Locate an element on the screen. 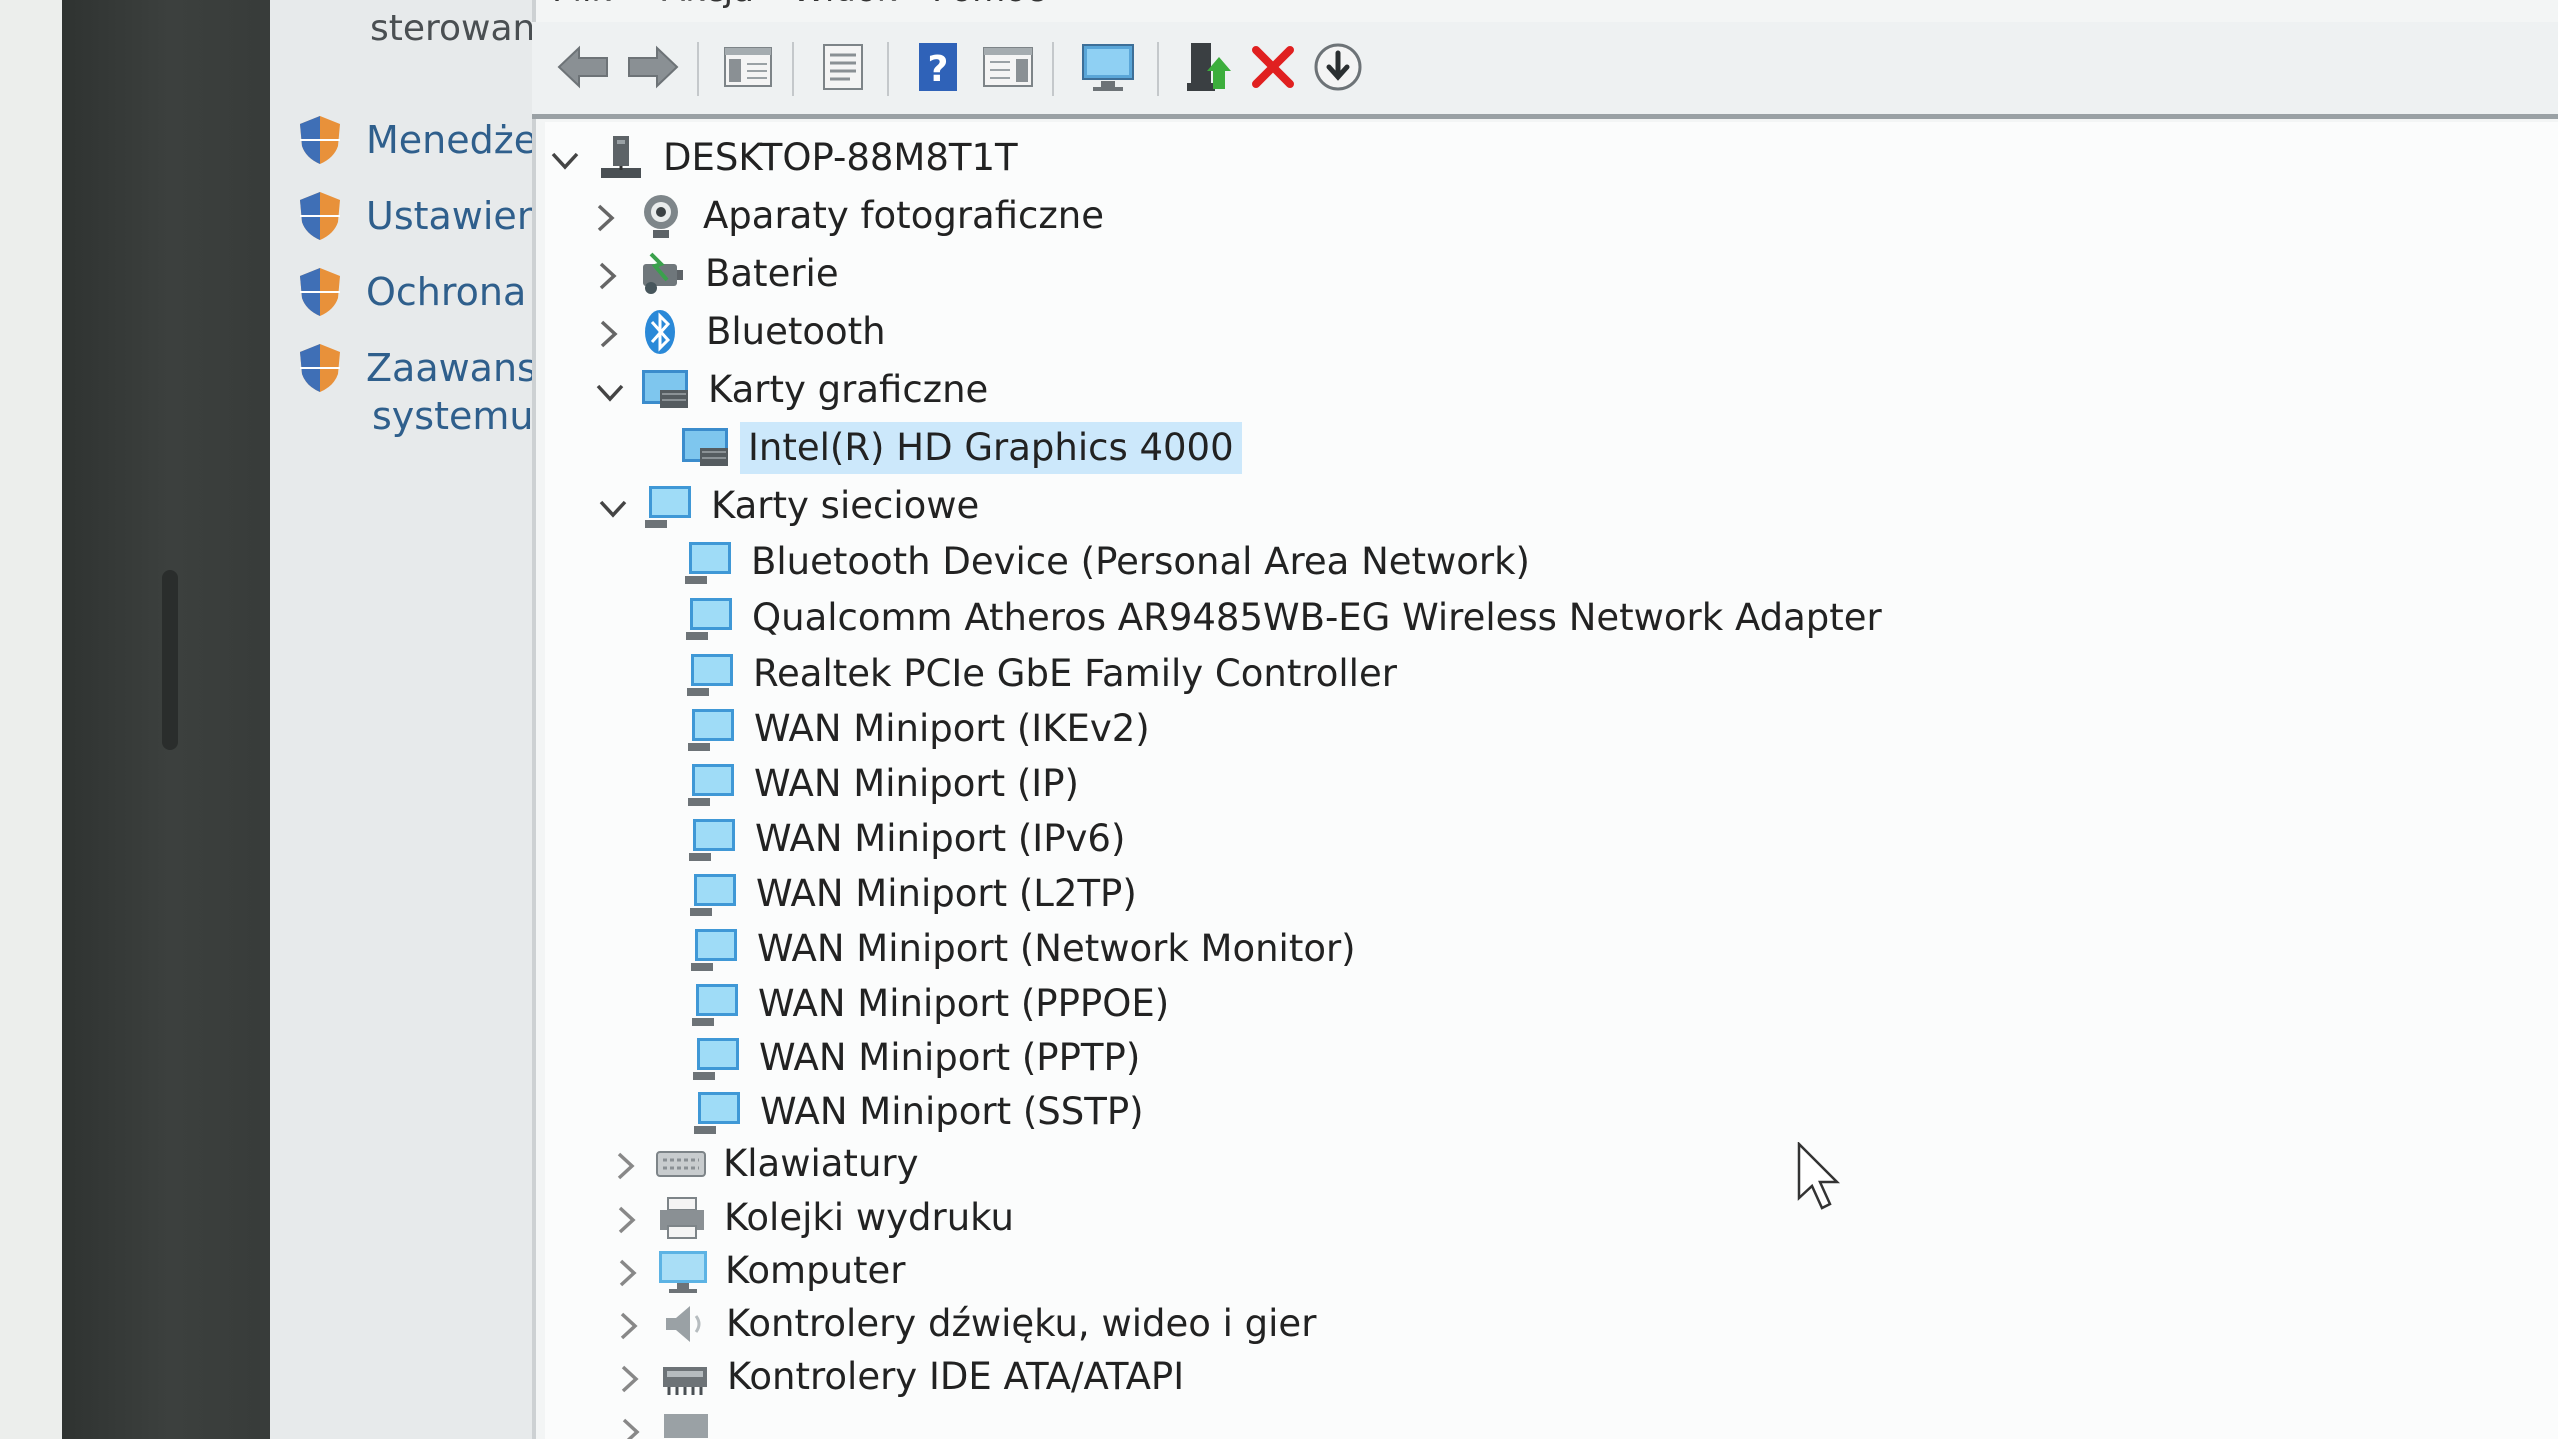 This screenshot has height=1439, width=2558. tree-device-label: WAN Miniport (IKEv2) is located at coordinates (952, 728).